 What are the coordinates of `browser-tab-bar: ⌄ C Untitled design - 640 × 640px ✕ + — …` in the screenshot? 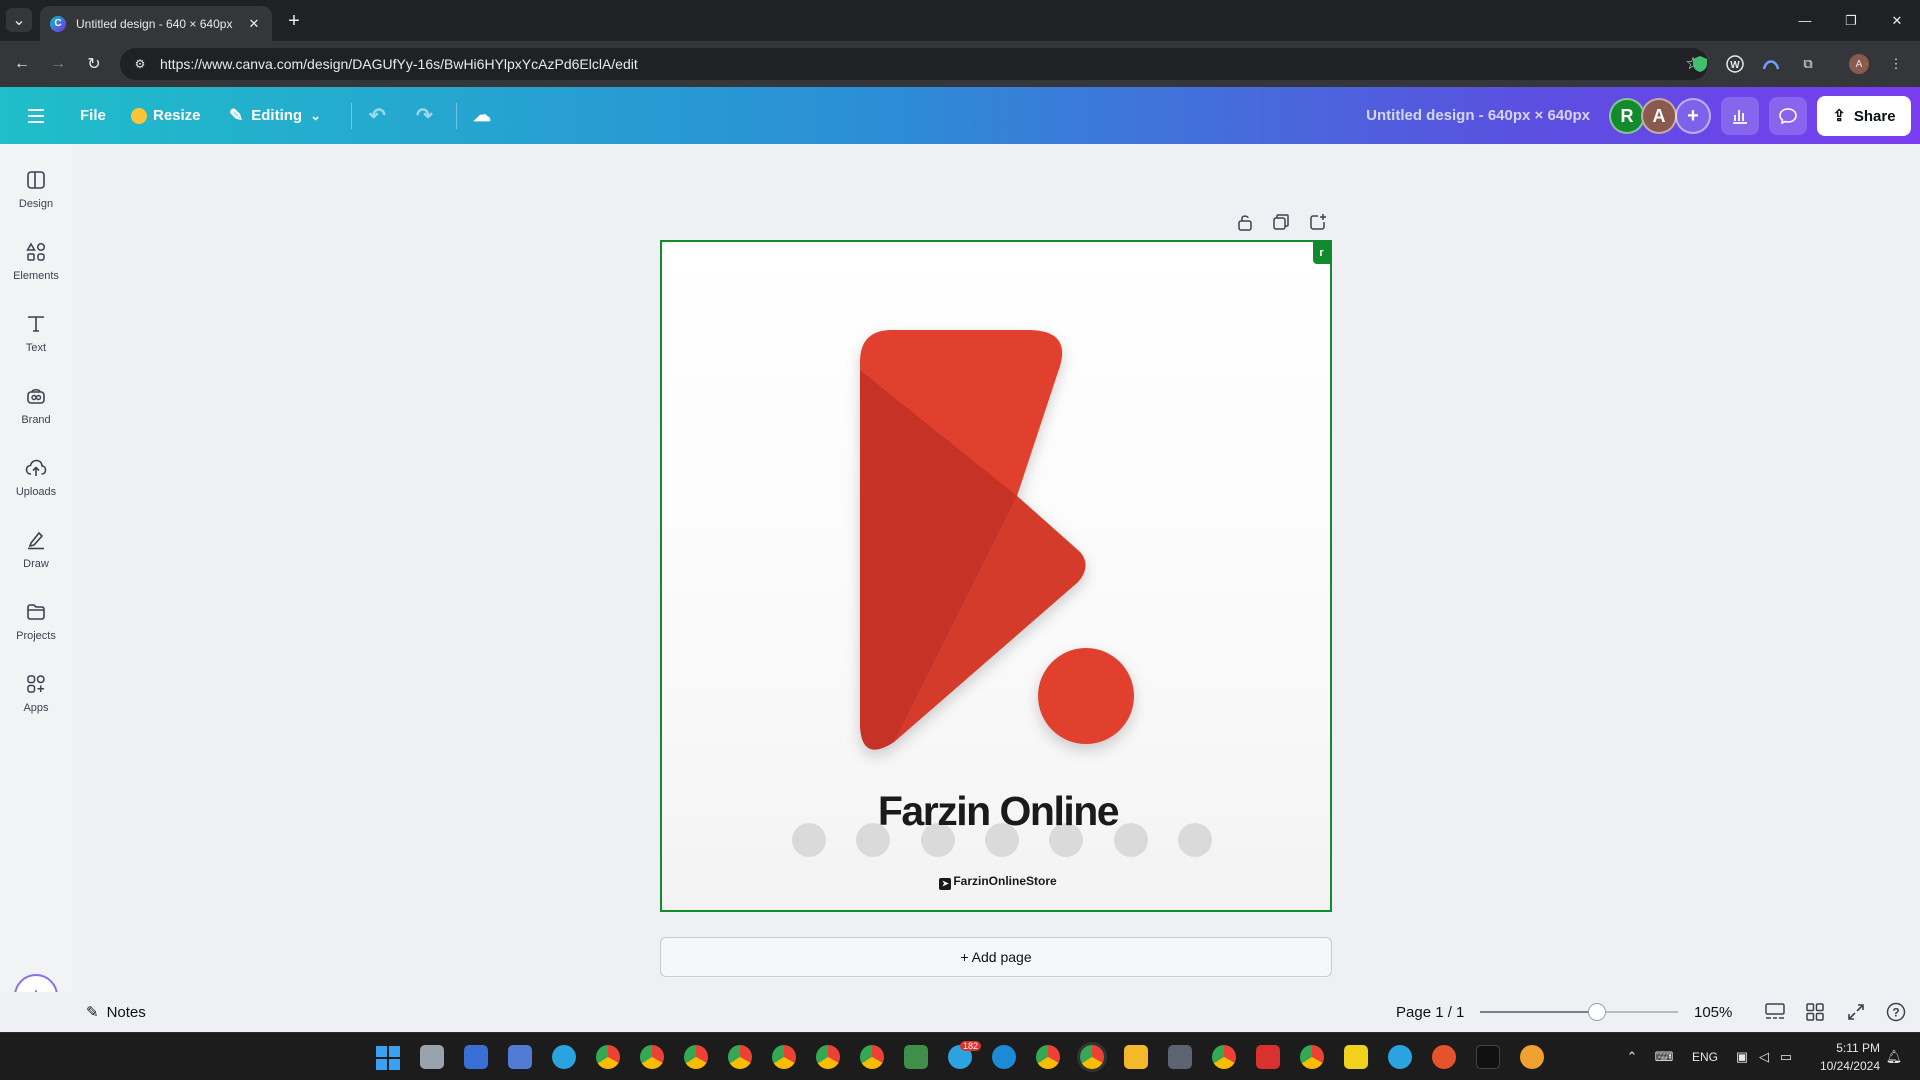 It's located at (960, 20).